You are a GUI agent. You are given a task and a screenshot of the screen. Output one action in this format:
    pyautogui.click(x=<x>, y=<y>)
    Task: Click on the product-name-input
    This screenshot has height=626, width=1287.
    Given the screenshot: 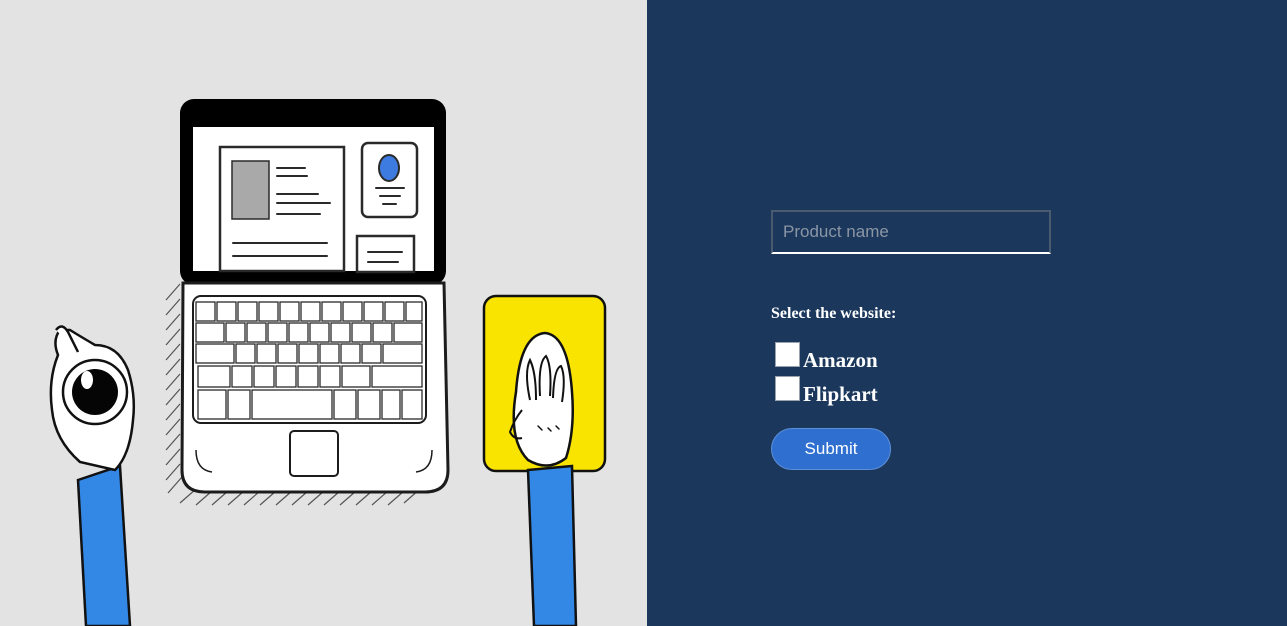 What is the action you would take?
    pyautogui.click(x=911, y=232)
    